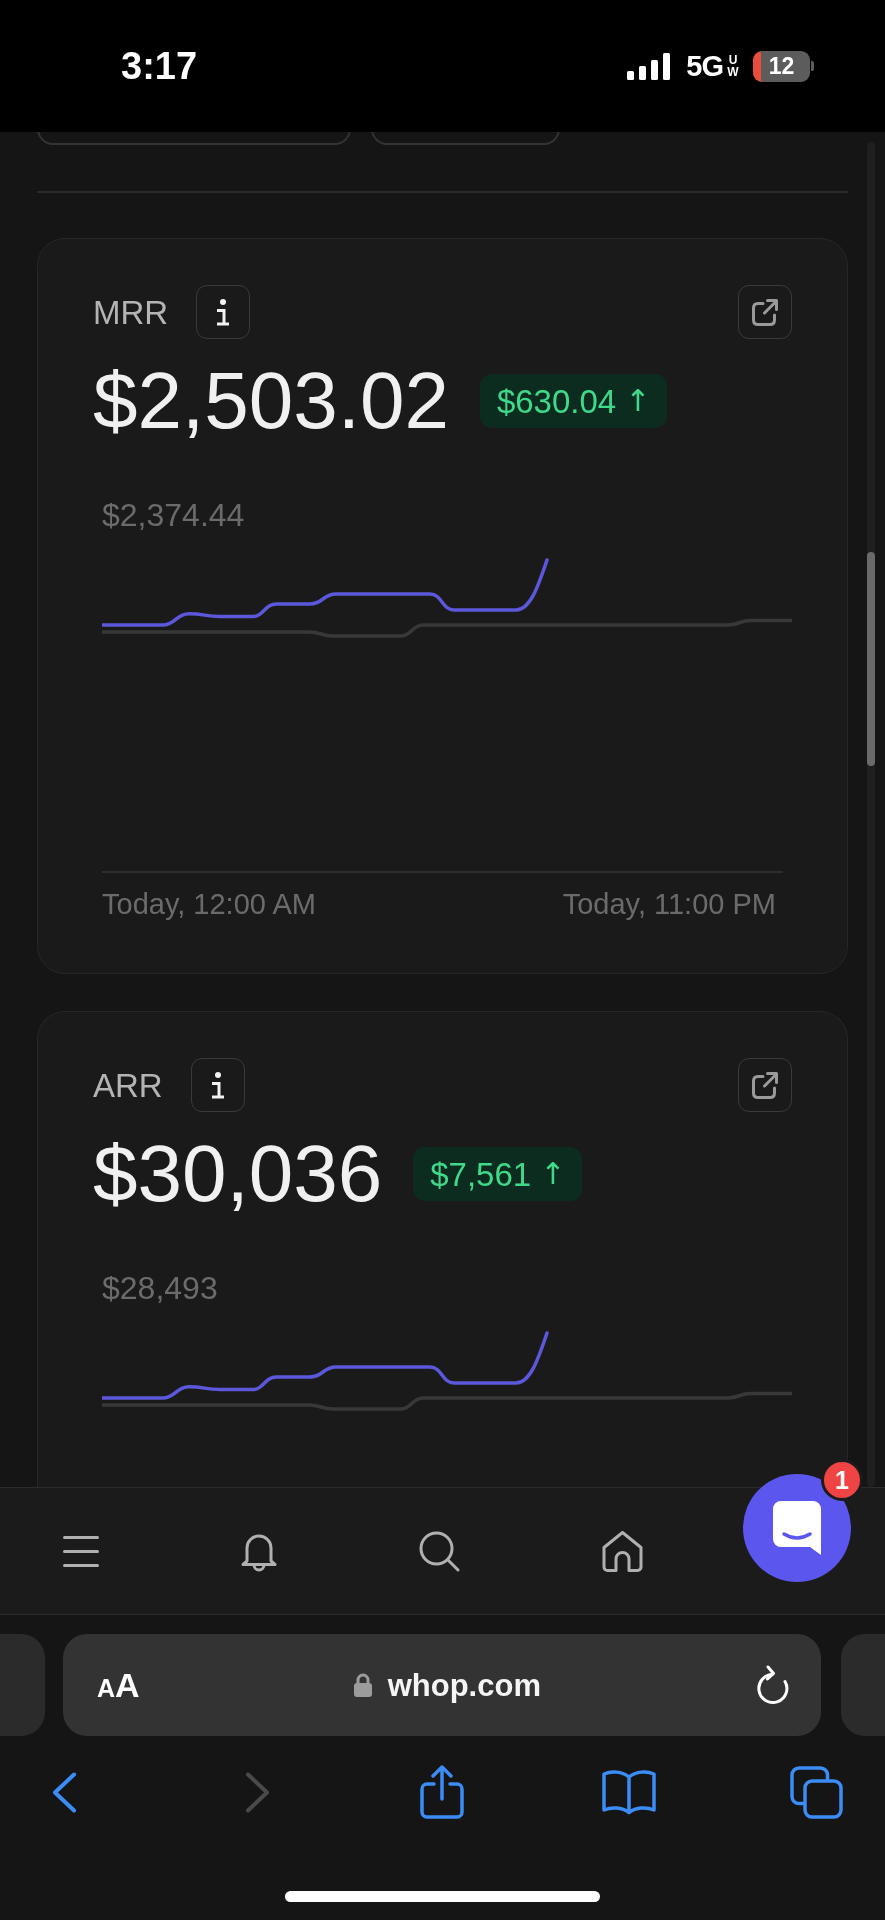 The height and width of the screenshot is (1920, 885). I want to click on search-icon, so click(439, 1551).